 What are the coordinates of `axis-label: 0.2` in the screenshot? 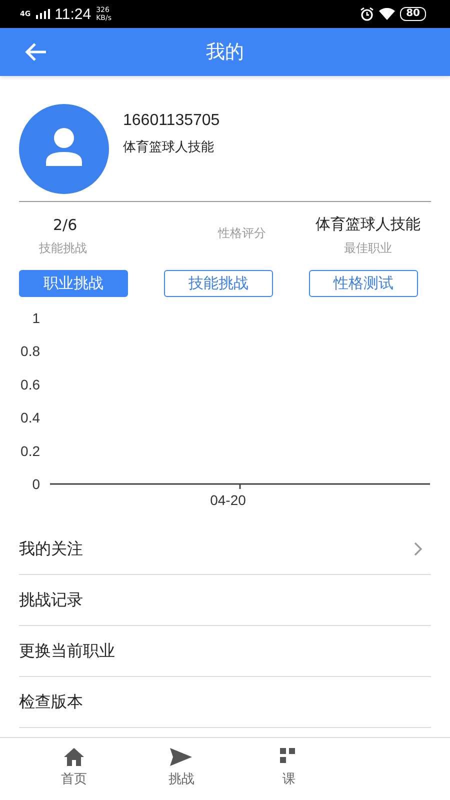 It's located at (30, 450).